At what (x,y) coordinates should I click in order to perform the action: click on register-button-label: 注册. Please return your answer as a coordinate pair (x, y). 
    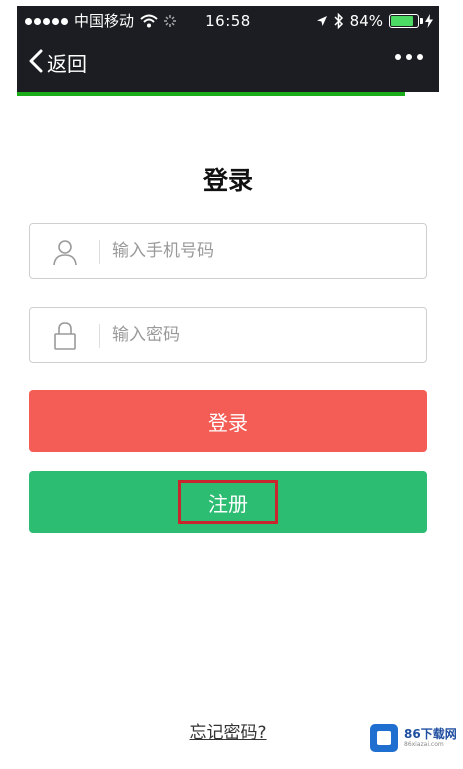
    Looking at the image, I should click on (228, 503).